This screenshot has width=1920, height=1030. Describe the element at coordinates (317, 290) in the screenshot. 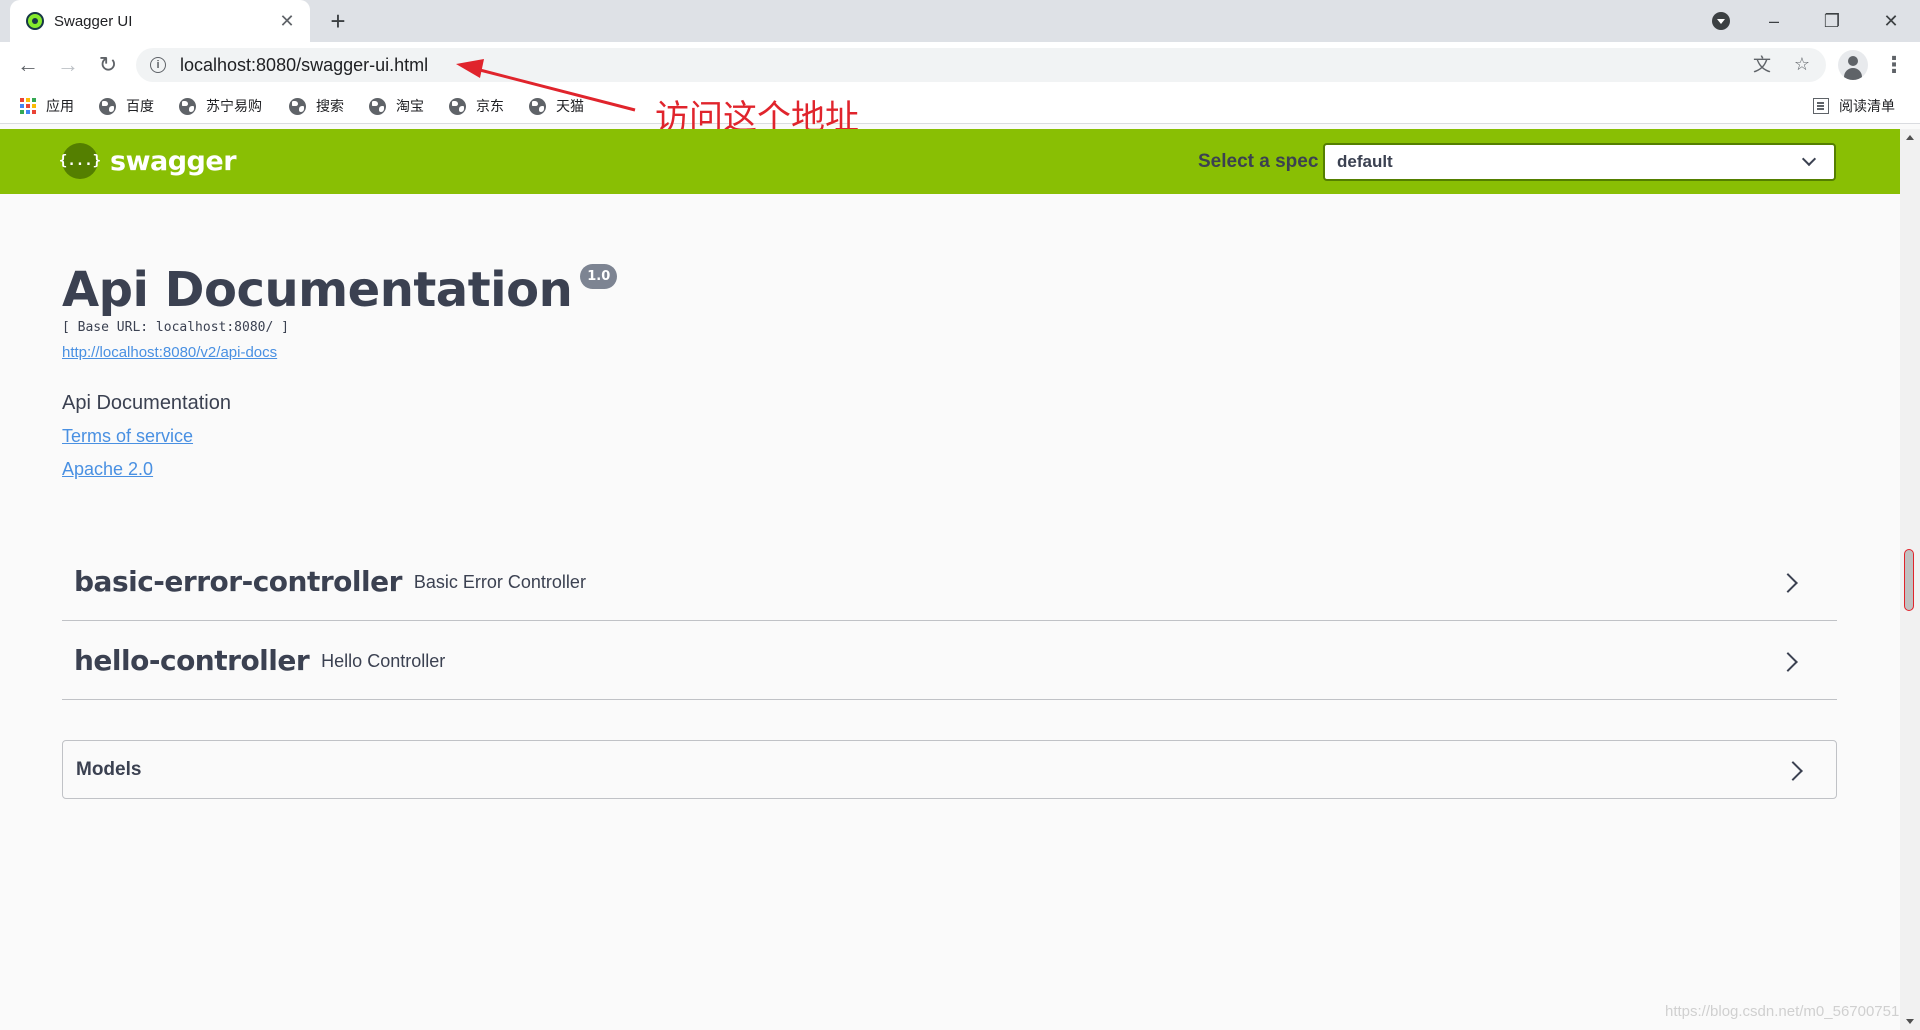

I see `api-title: Api Documentation` at that location.